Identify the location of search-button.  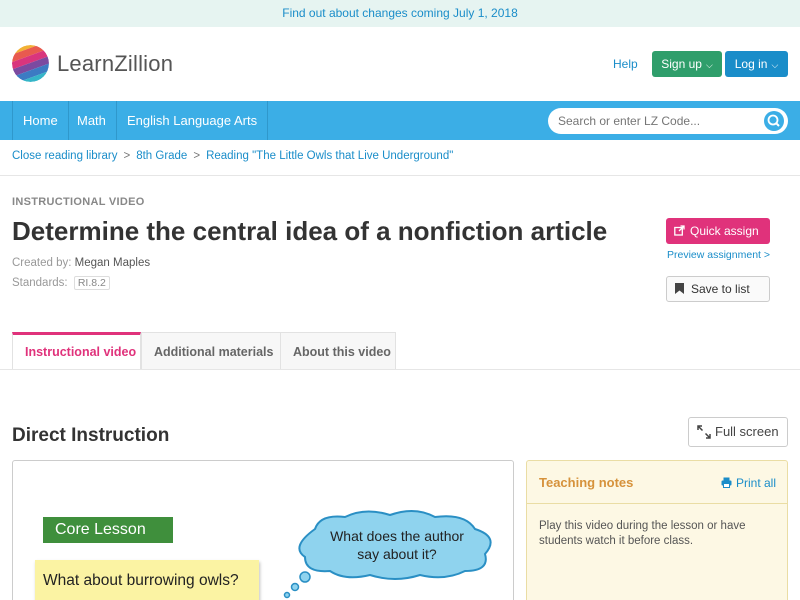
(774, 121).